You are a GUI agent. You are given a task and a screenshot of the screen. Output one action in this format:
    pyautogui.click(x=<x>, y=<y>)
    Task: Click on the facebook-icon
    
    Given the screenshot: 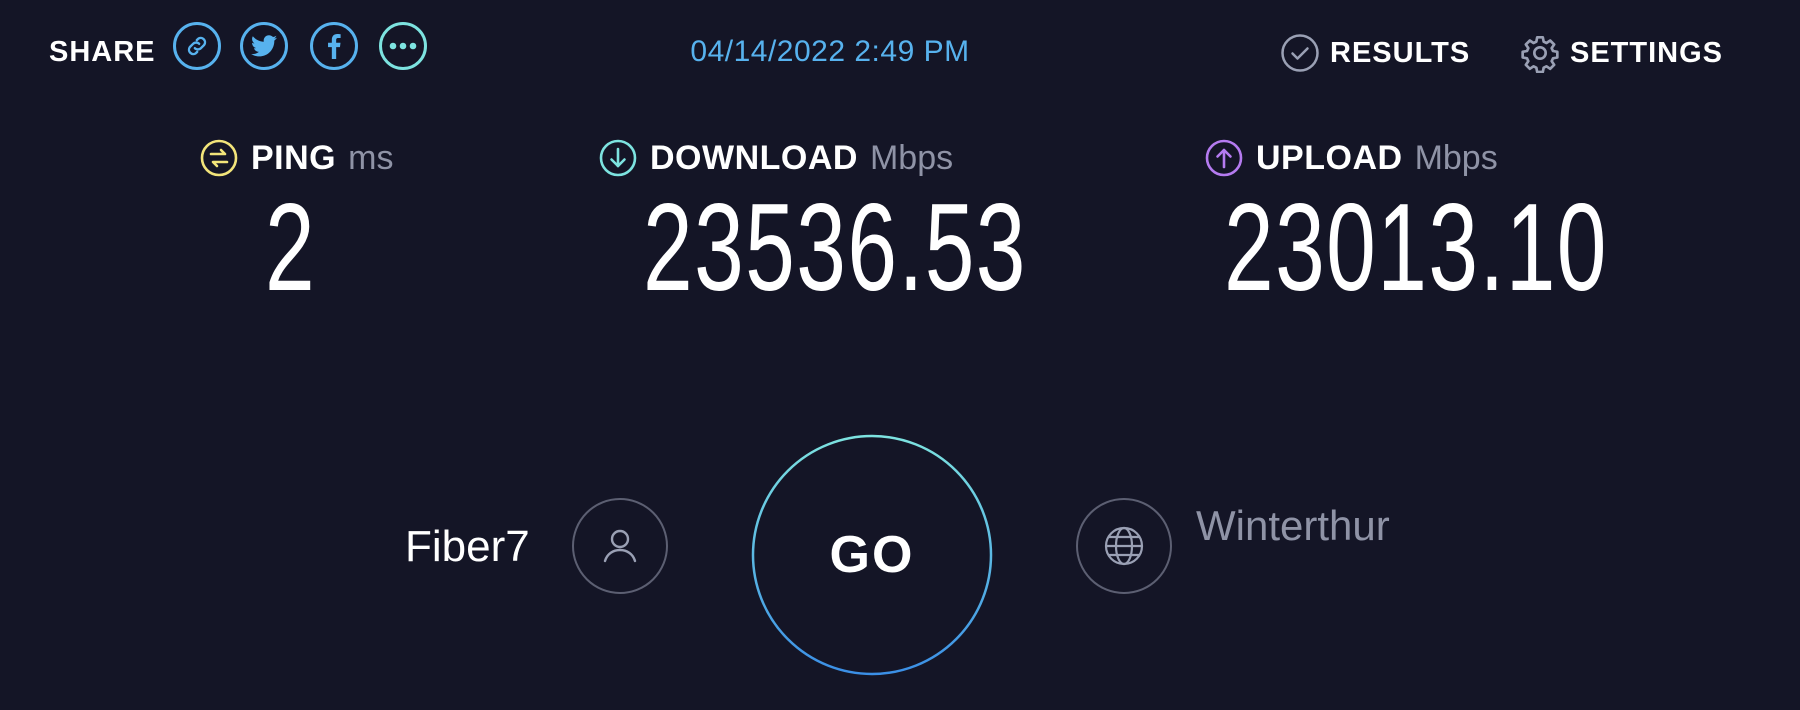 What is the action you would take?
    pyautogui.click(x=334, y=46)
    